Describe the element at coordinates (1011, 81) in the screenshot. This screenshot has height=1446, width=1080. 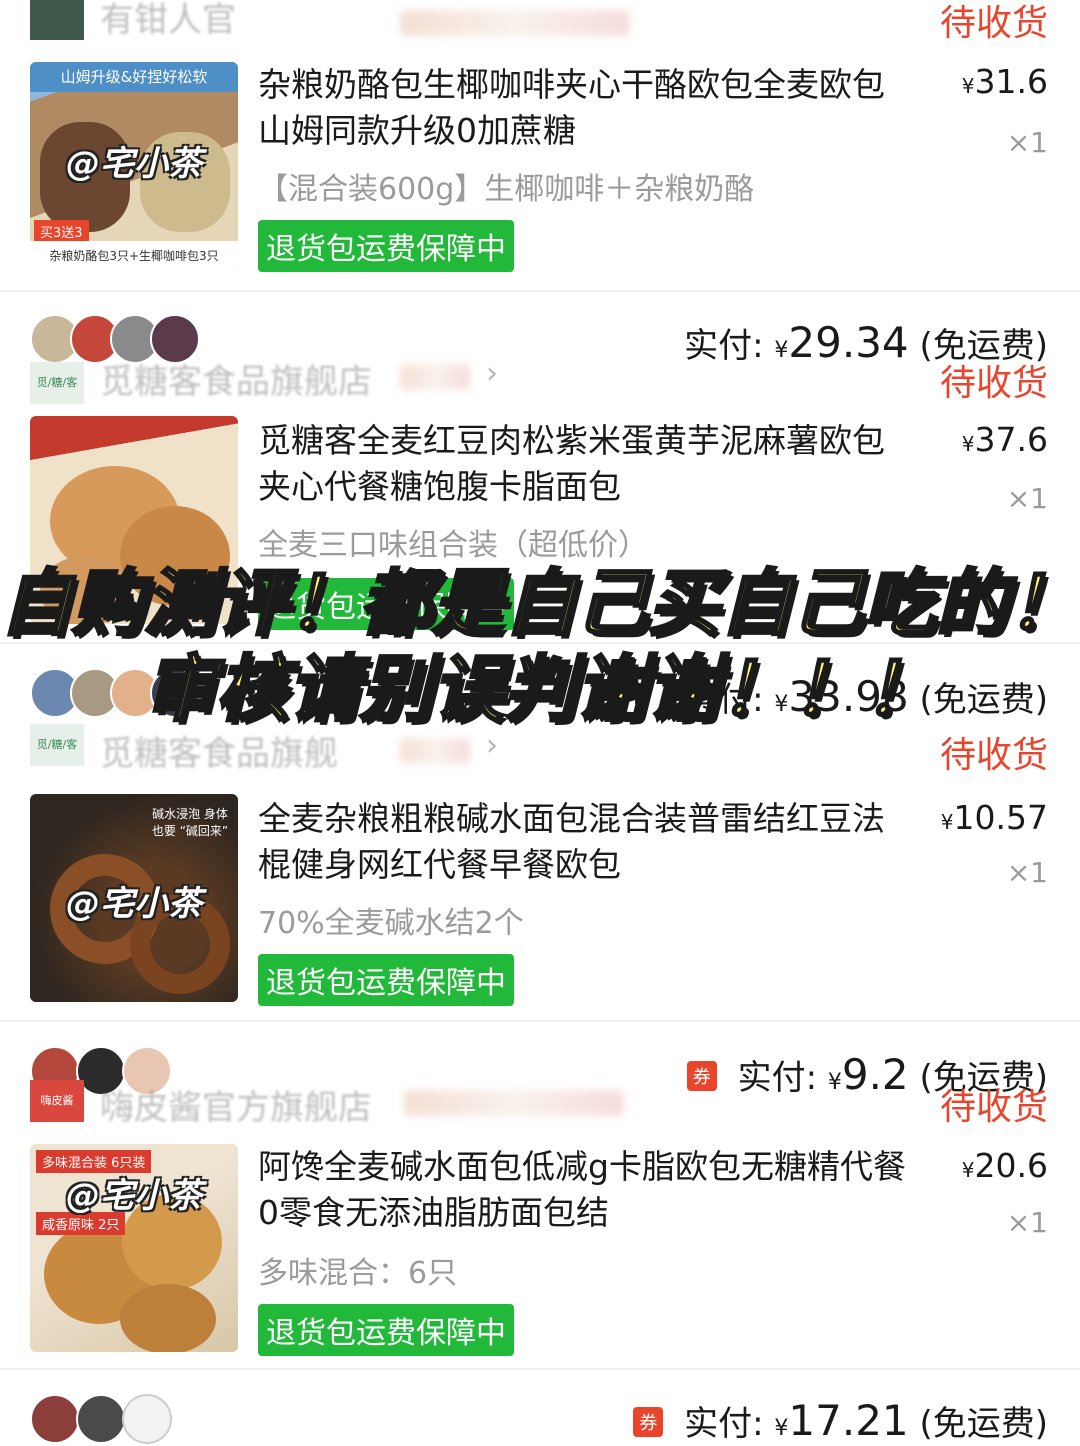
I see `price-value: 31.6` at that location.